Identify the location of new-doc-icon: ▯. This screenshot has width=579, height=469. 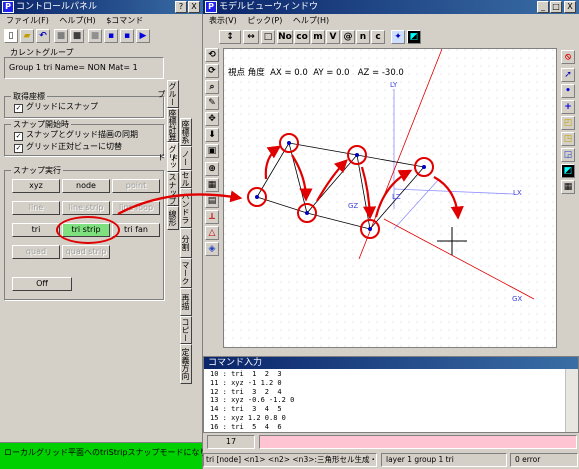
(11, 36).